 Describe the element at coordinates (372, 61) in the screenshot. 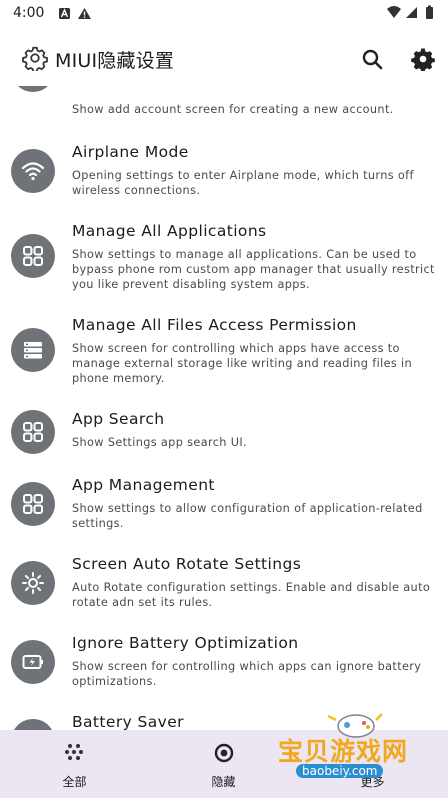

I see `search-icon` at that location.